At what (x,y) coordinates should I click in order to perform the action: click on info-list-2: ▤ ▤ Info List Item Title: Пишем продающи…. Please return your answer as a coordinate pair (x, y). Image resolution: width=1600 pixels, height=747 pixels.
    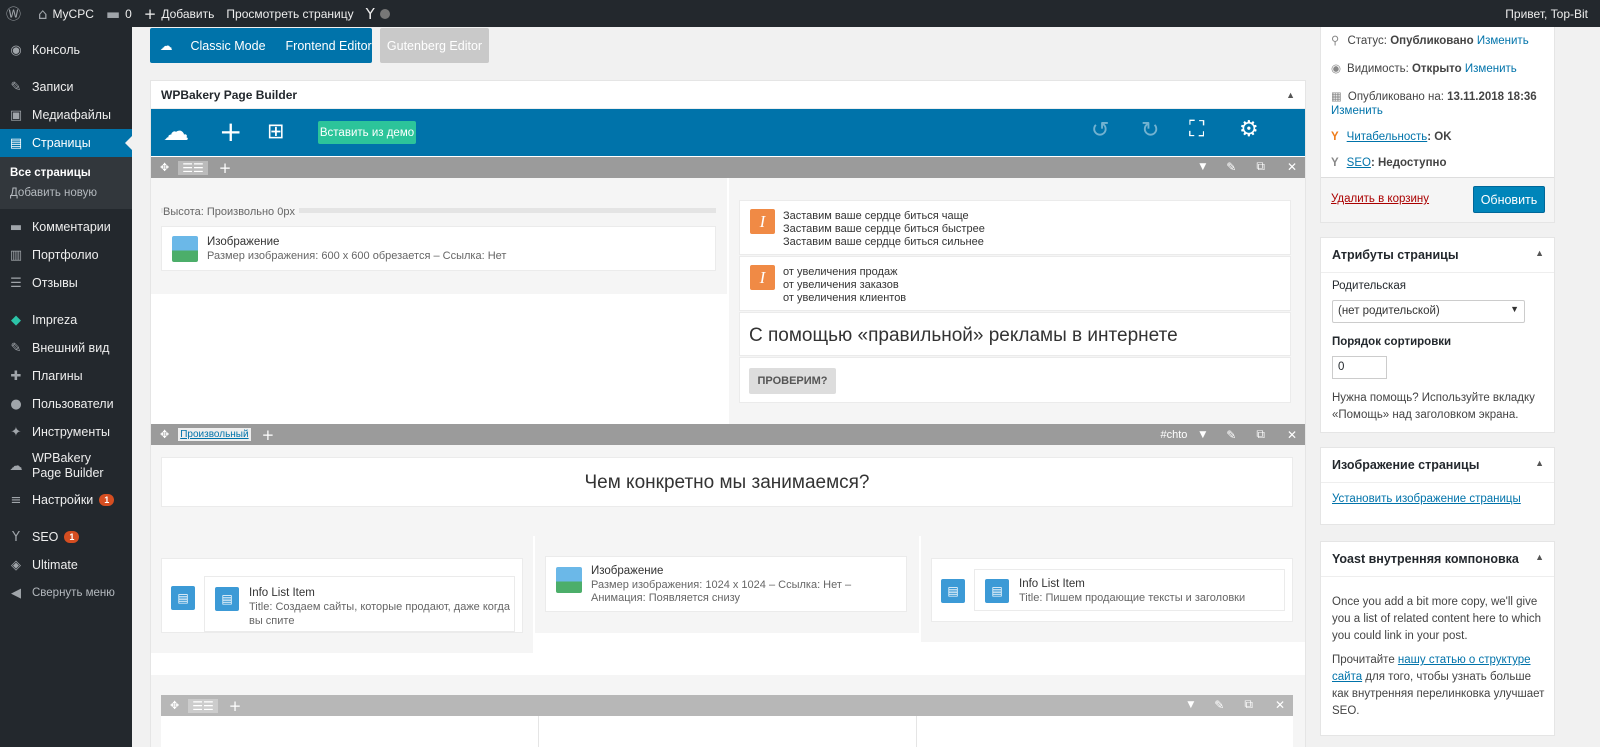
    Looking at the image, I should click on (1112, 590).